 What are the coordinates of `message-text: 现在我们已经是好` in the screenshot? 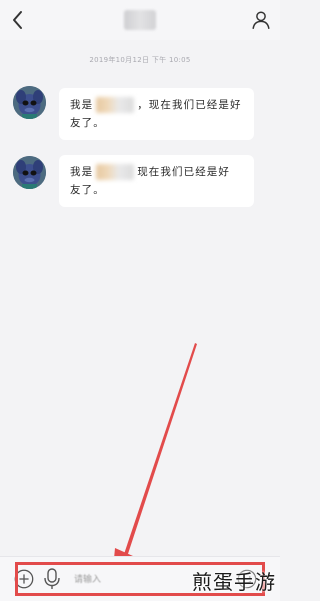 It's located at (184, 172).